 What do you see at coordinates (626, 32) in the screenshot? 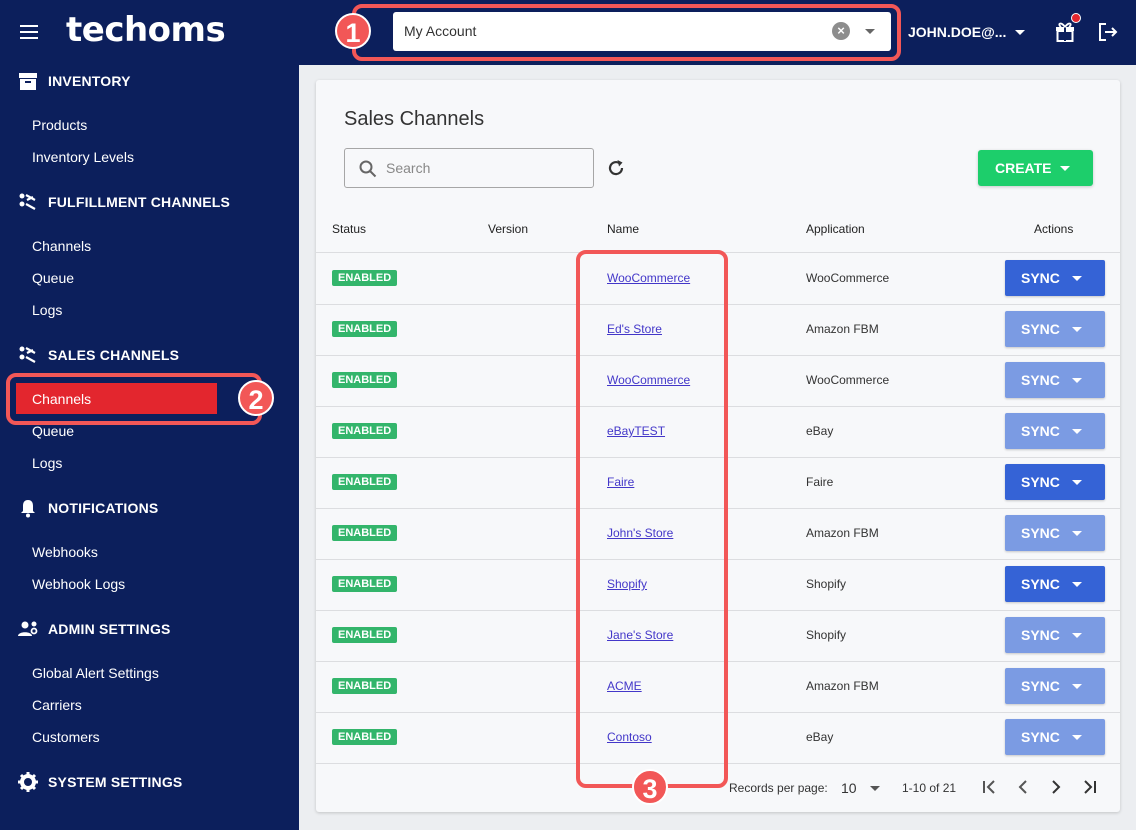
I see `callout-box-account-select` at bounding box center [626, 32].